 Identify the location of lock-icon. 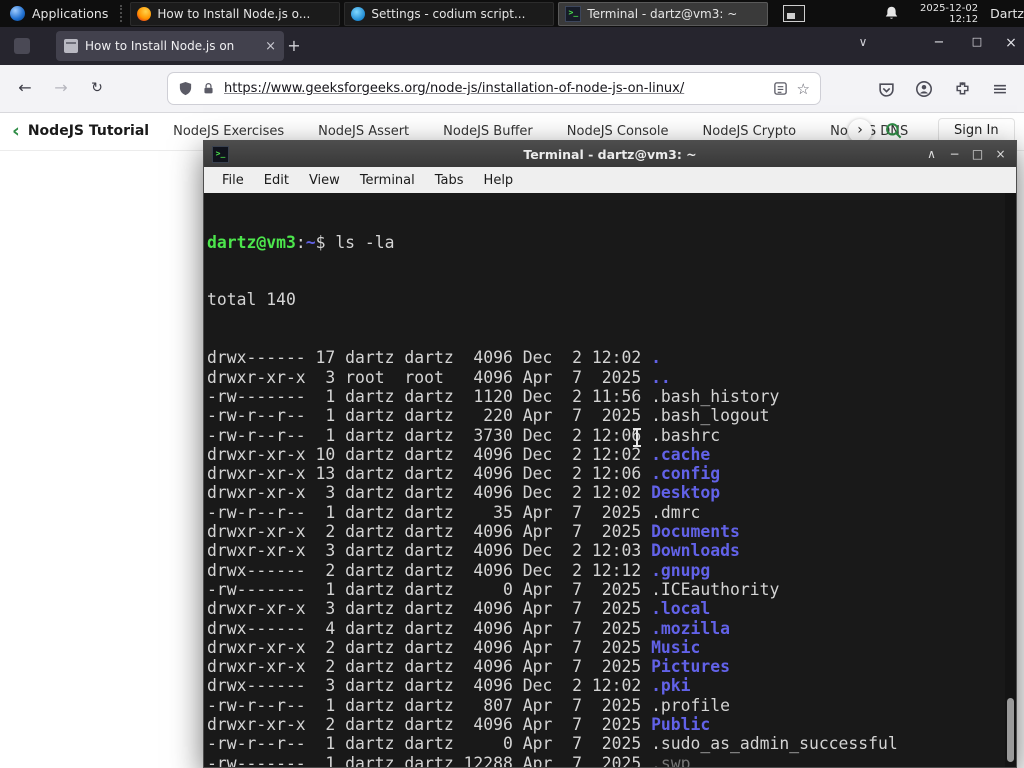
(208, 88).